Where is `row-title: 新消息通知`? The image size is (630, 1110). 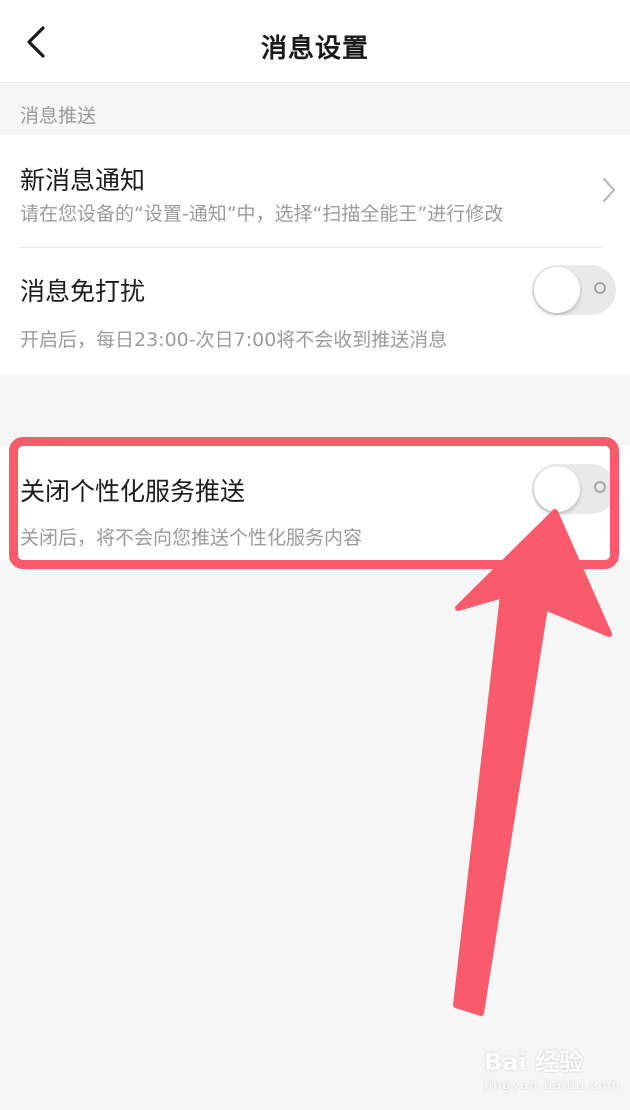
row-title: 新消息通知 is located at coordinates (83, 180).